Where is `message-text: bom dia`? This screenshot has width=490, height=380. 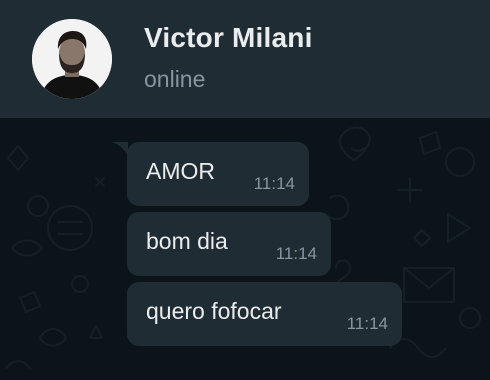
message-text: bom dia is located at coordinates (187, 241).